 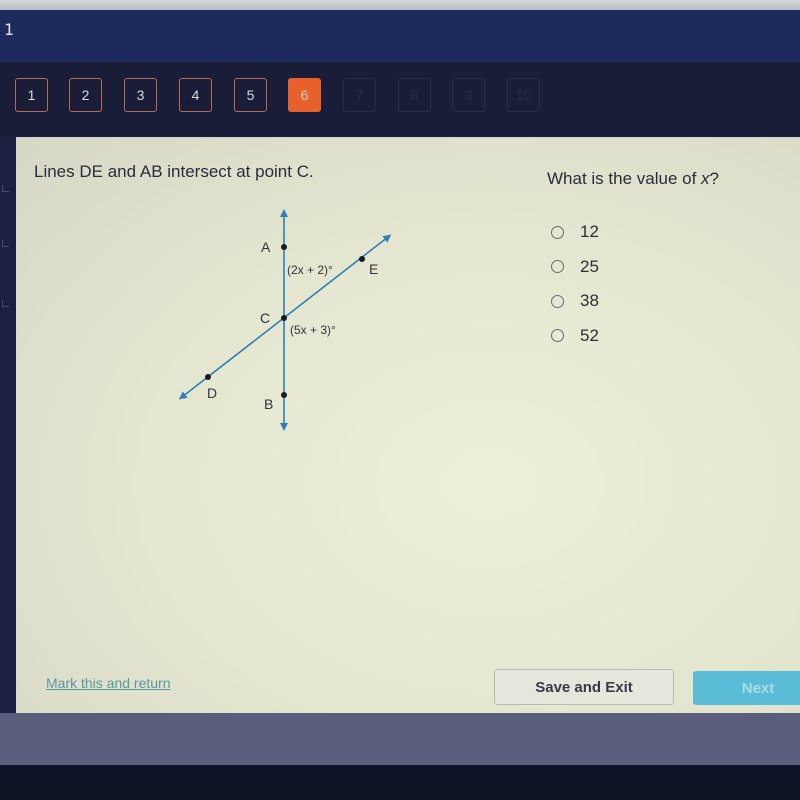 What do you see at coordinates (208, 377) in the screenshot?
I see `point-d` at bounding box center [208, 377].